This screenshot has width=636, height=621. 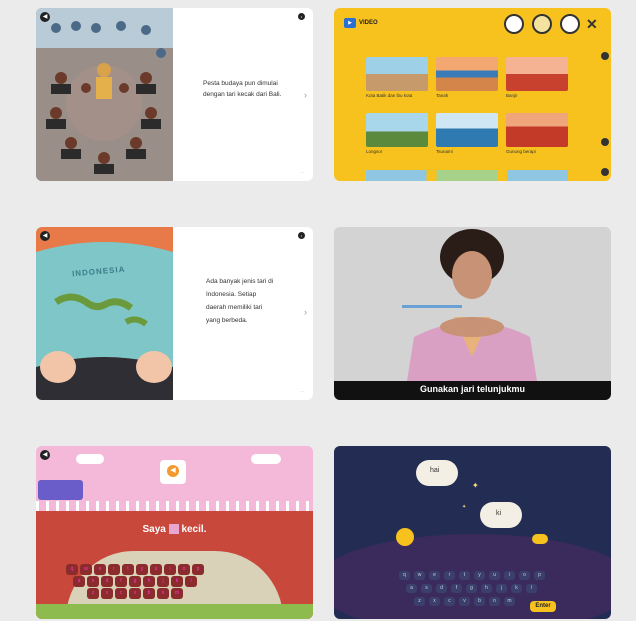 I want to click on video-subtitle: Gunakan jari telunjukmu, so click(x=472, y=389).